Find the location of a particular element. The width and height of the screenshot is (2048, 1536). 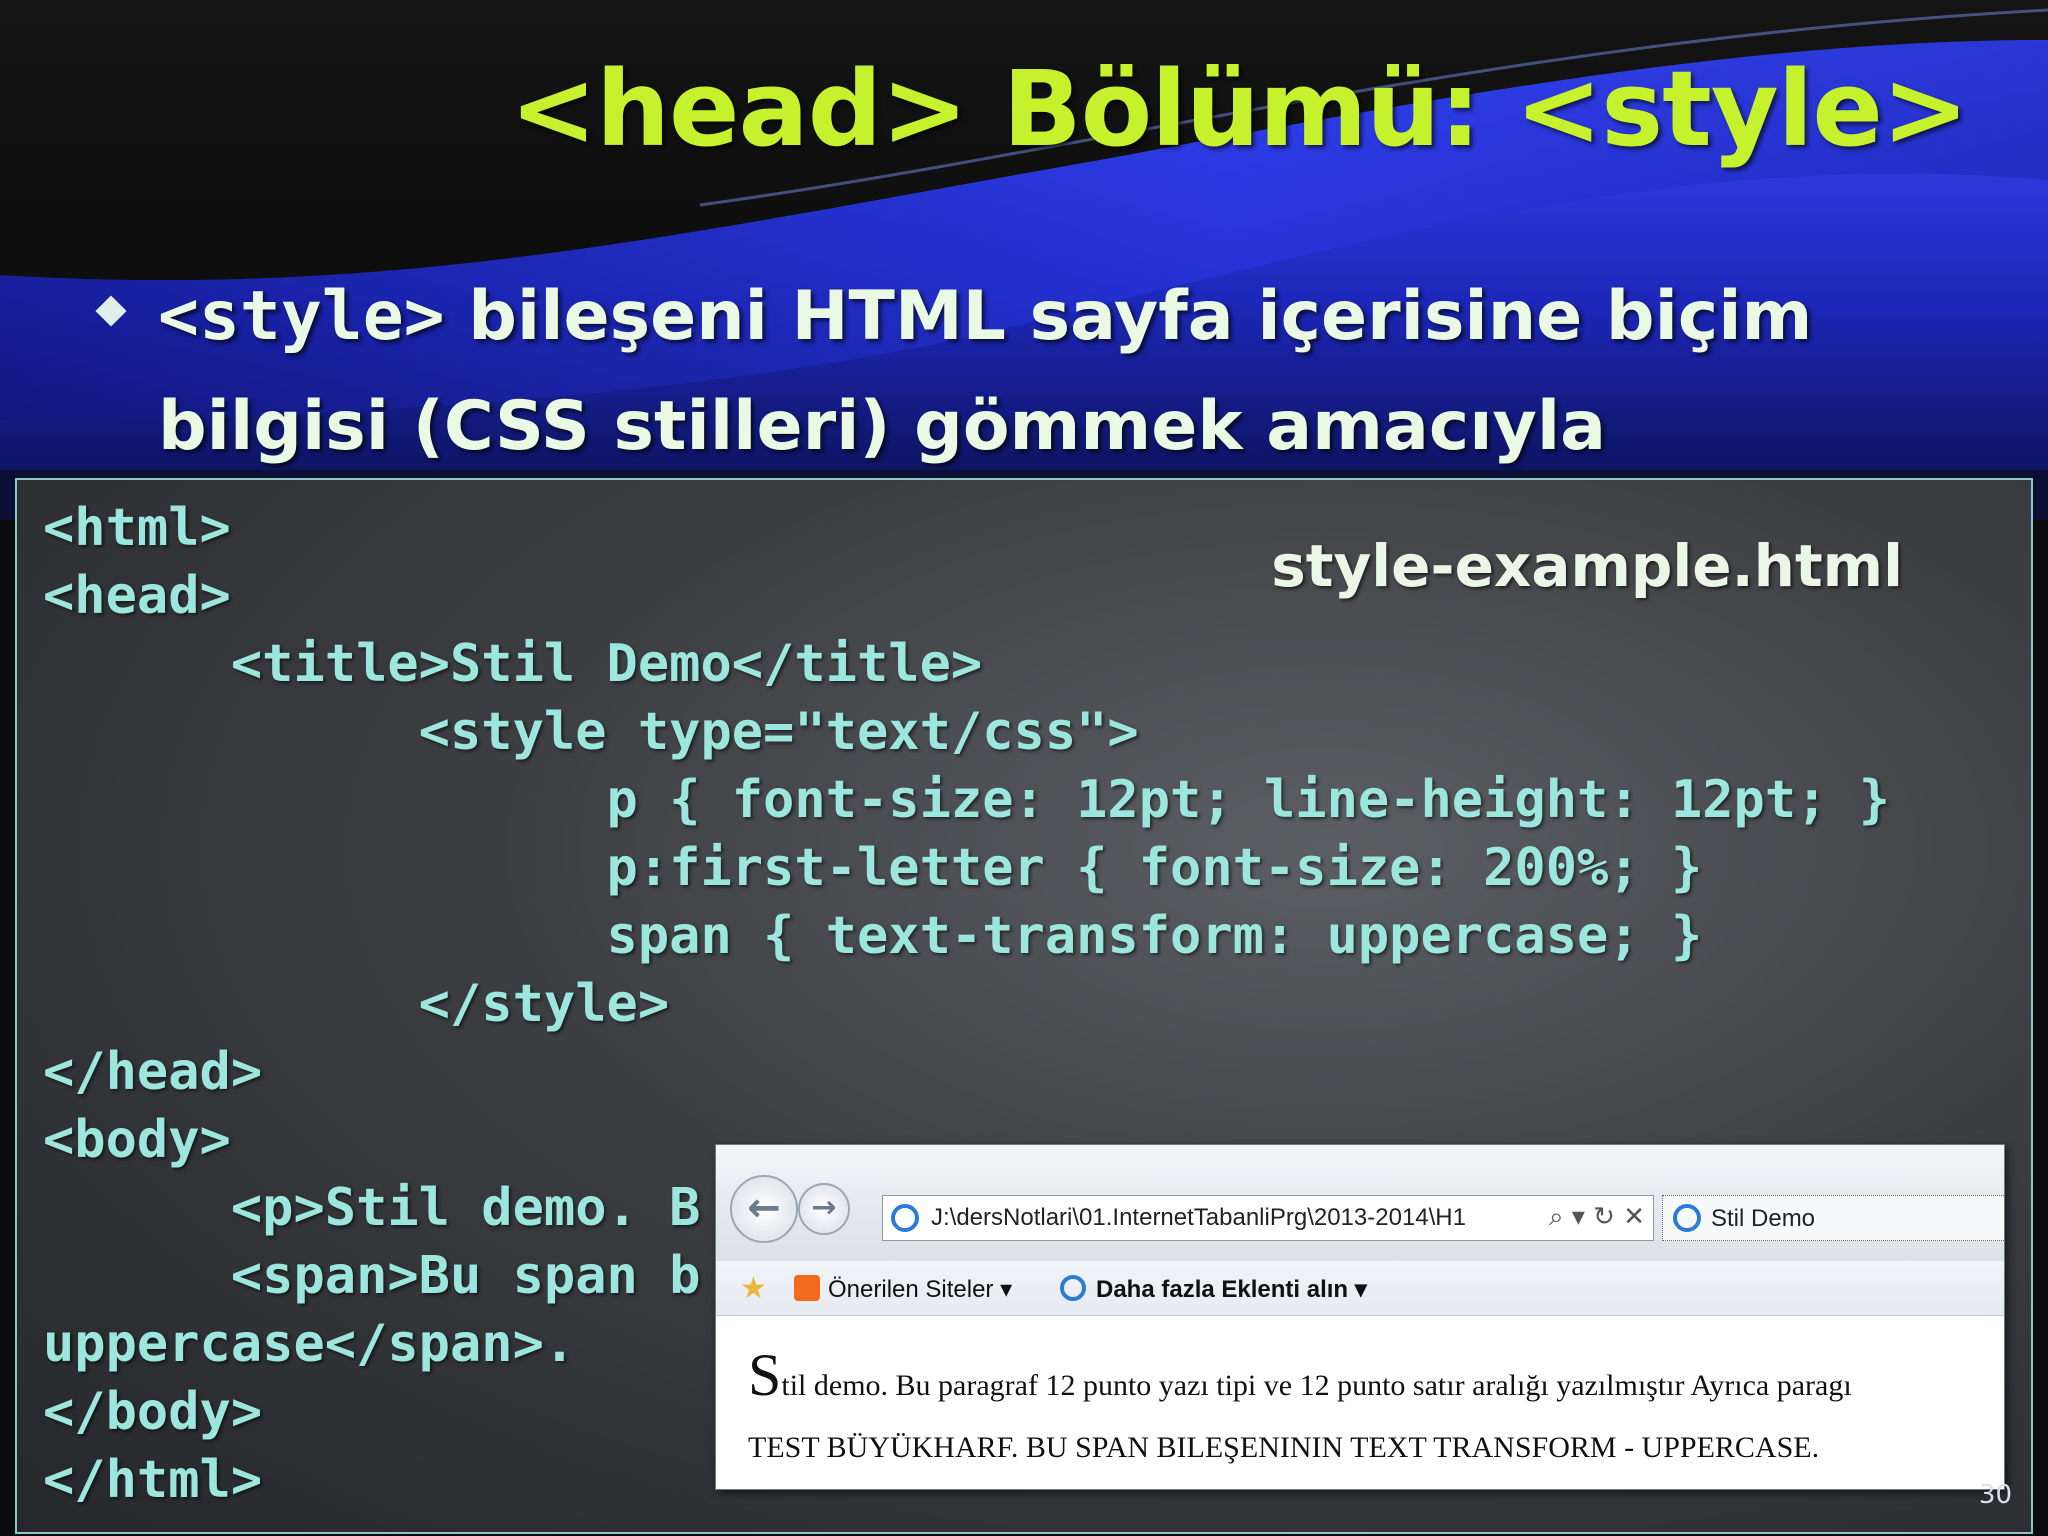

arrow-left-icon: ← is located at coordinates (764, 1208).